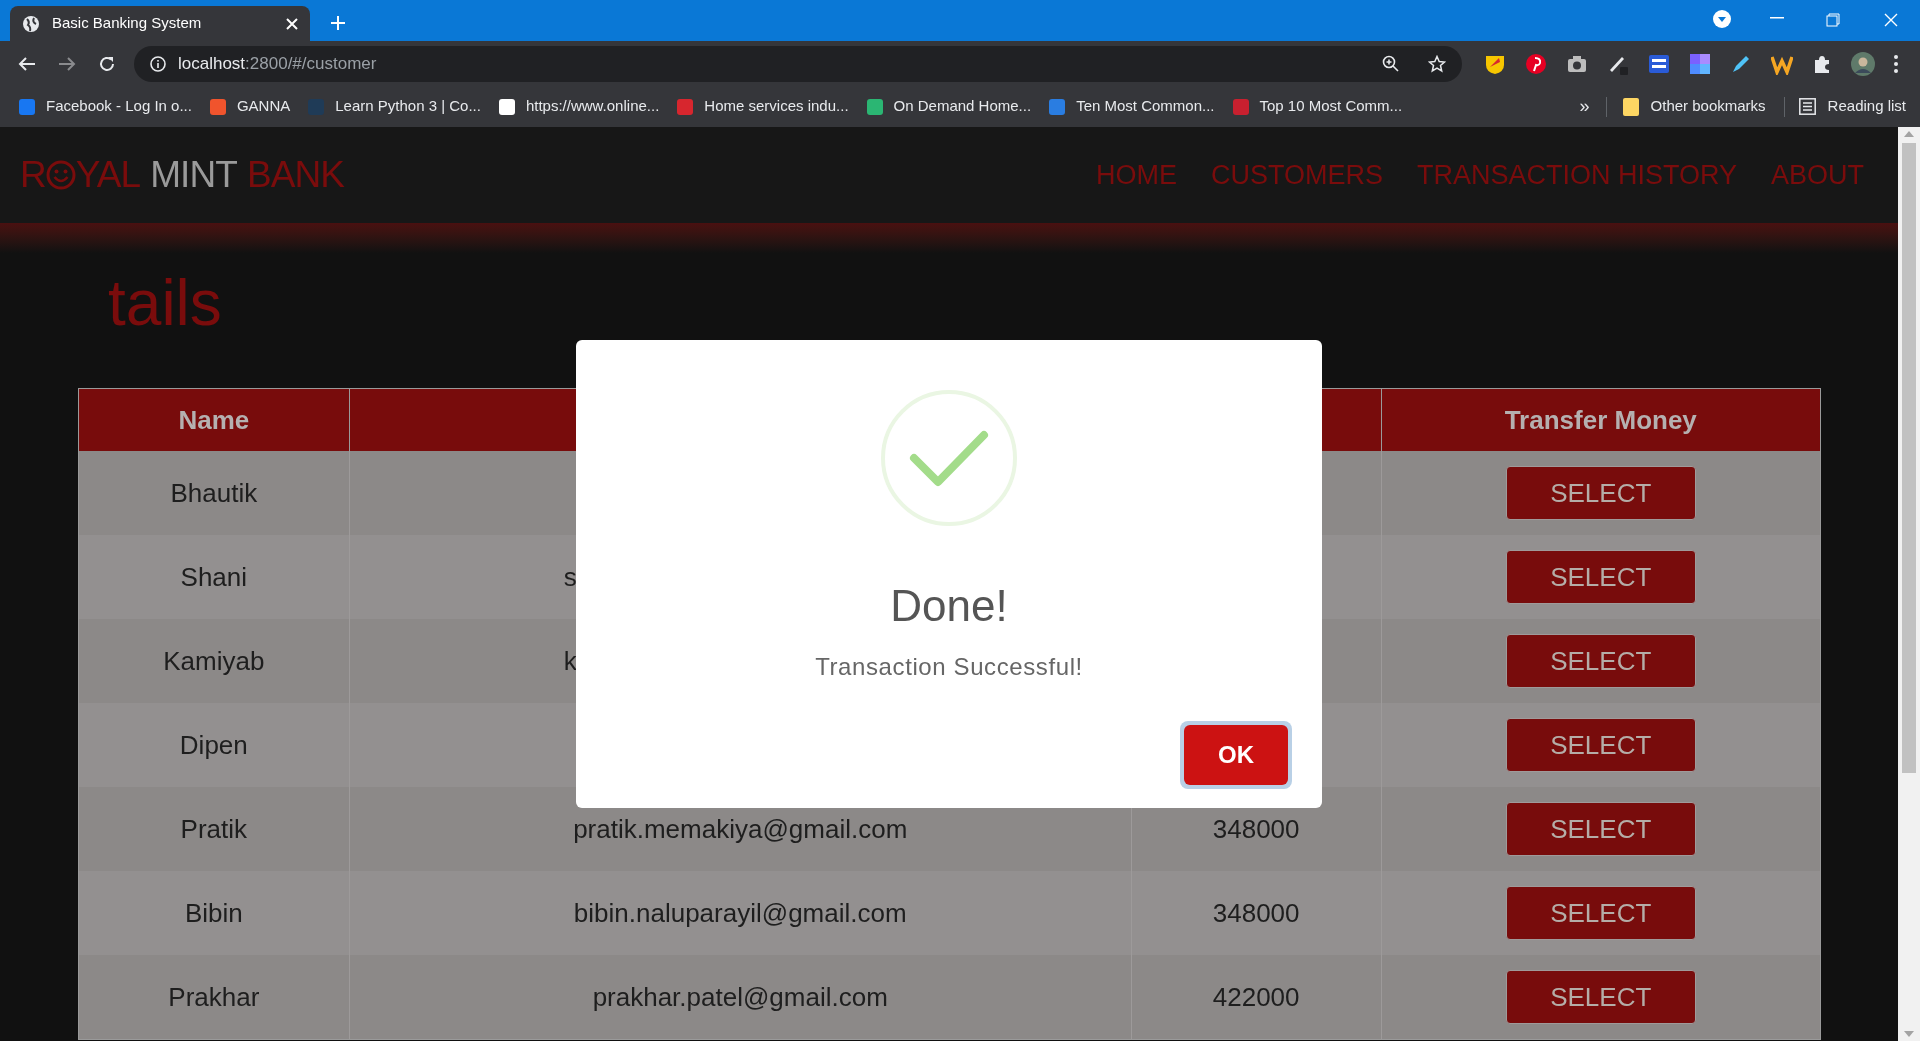 The height and width of the screenshot is (1041, 1920). Describe the element at coordinates (213, 745) in the screenshot. I see `table-cell-text: Dipen` at that location.